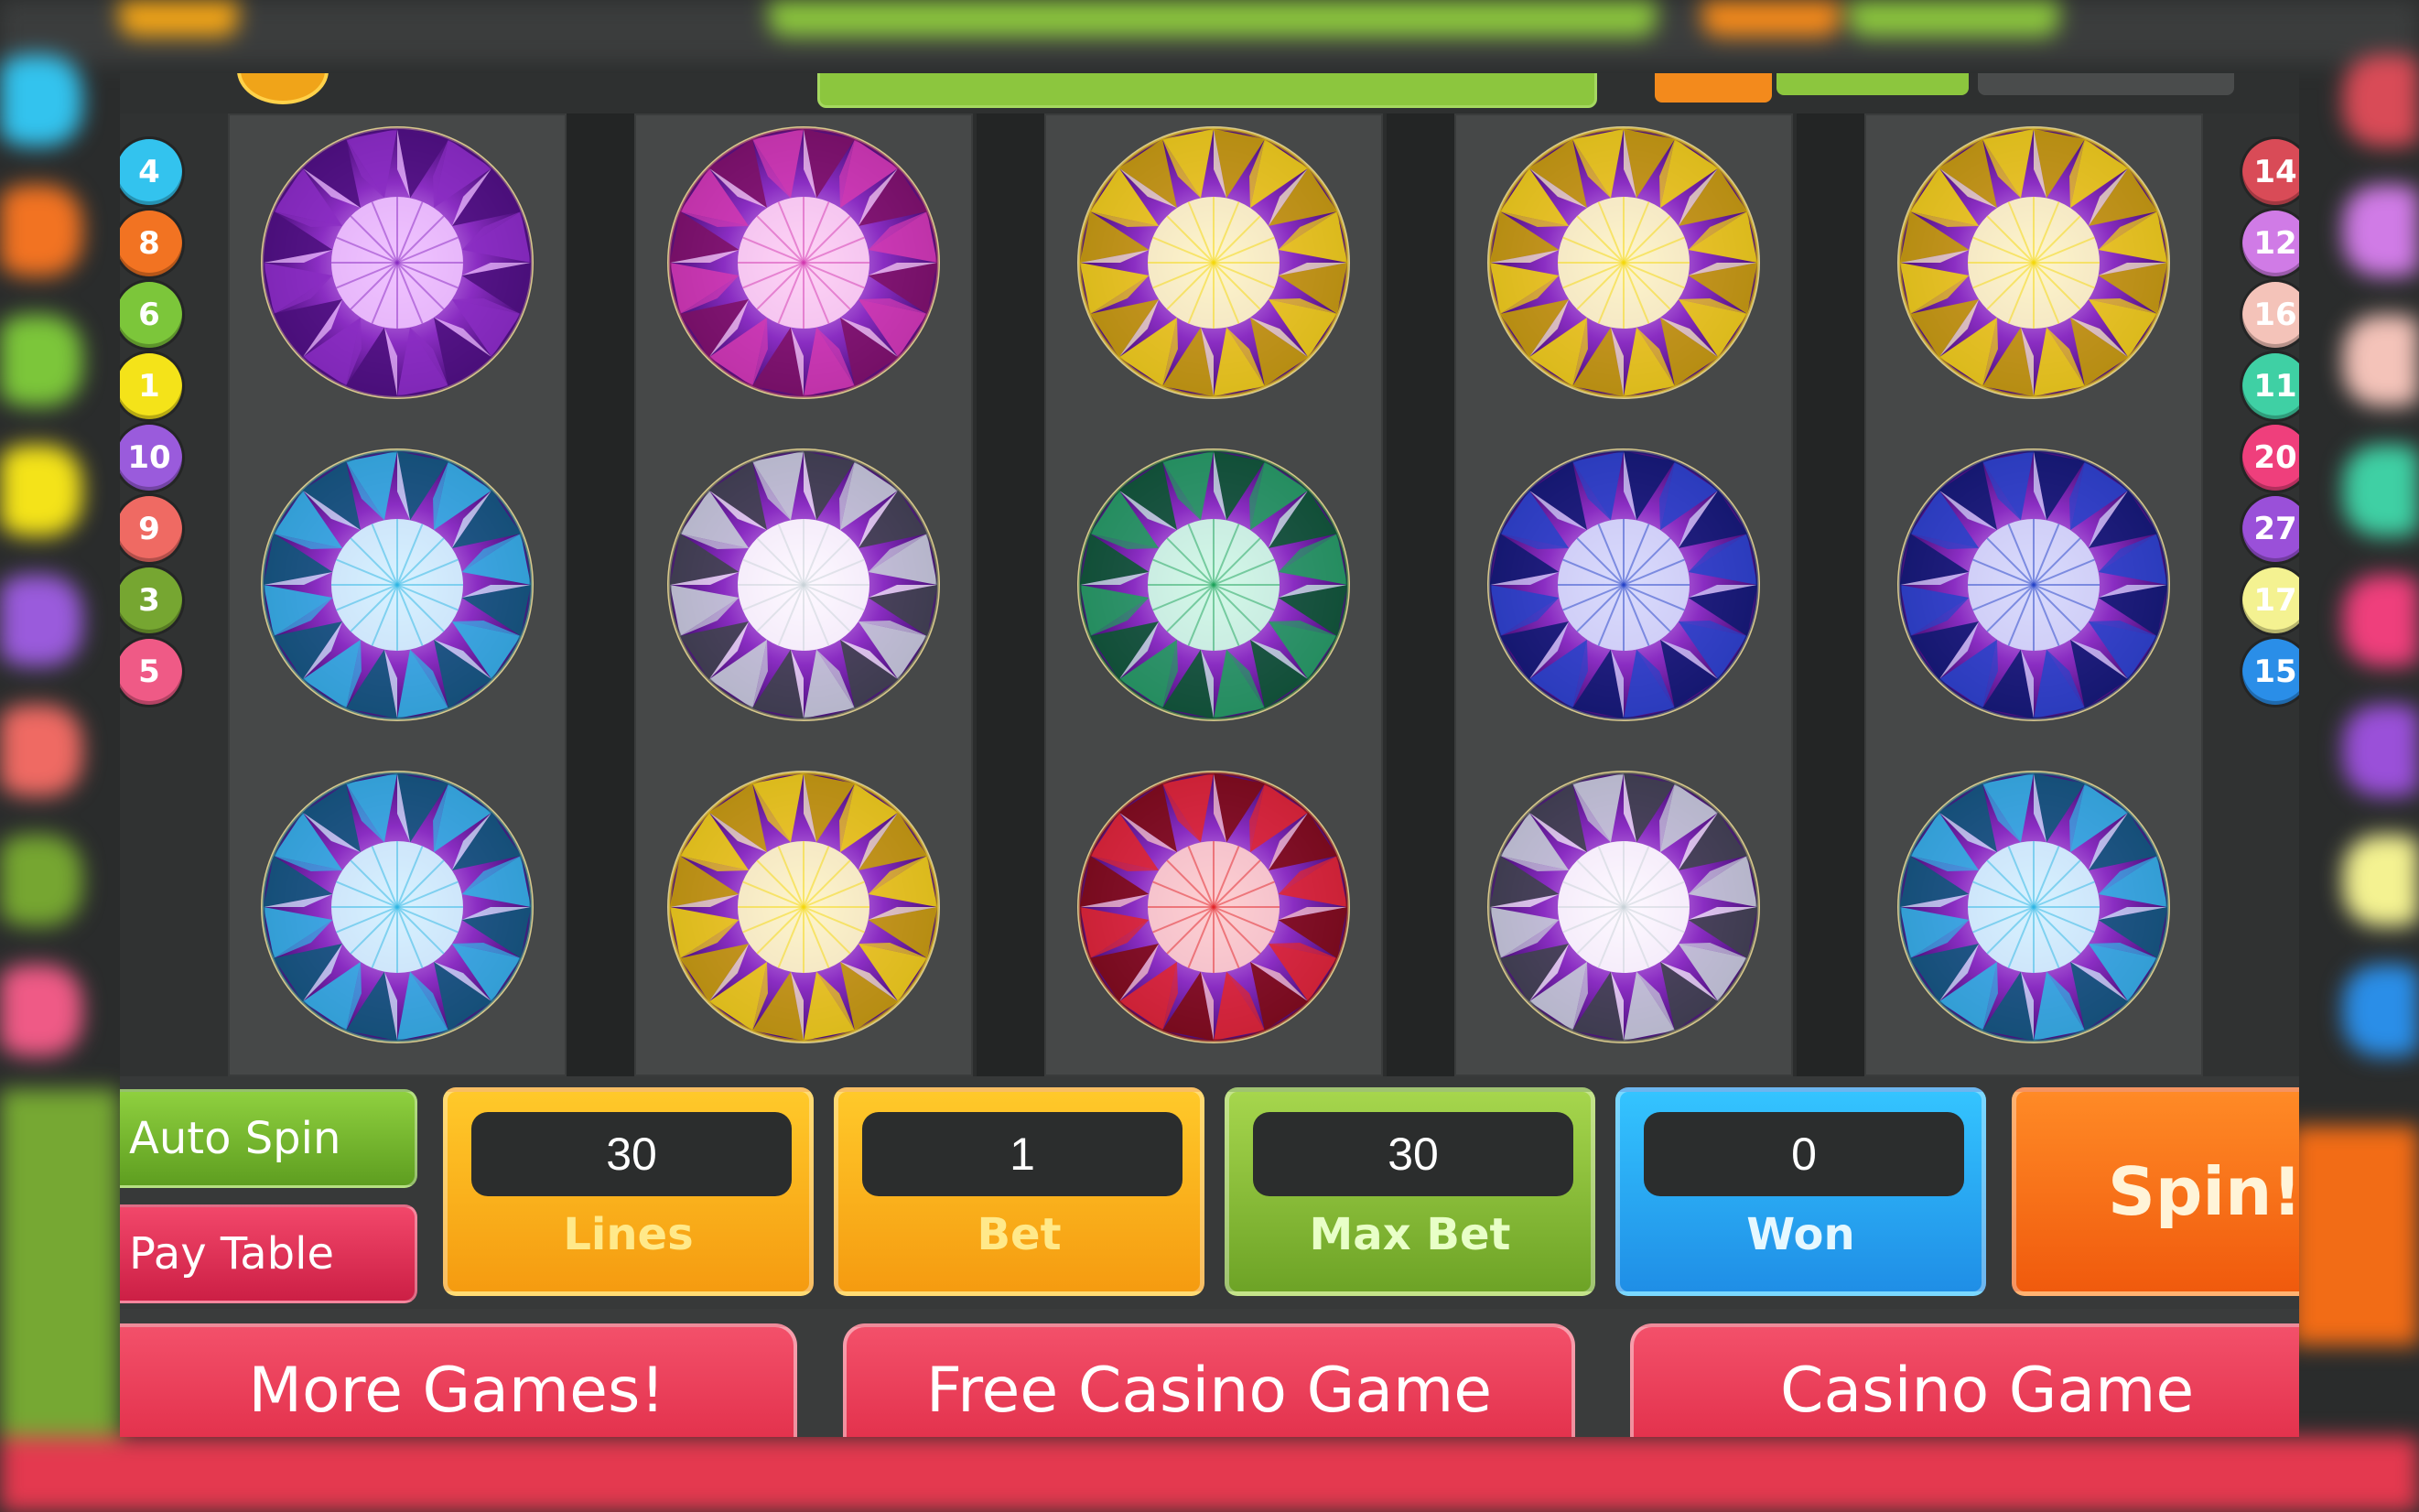  What do you see at coordinates (151, 600) in the screenshot?
I see `payline-number-left: 3` at bounding box center [151, 600].